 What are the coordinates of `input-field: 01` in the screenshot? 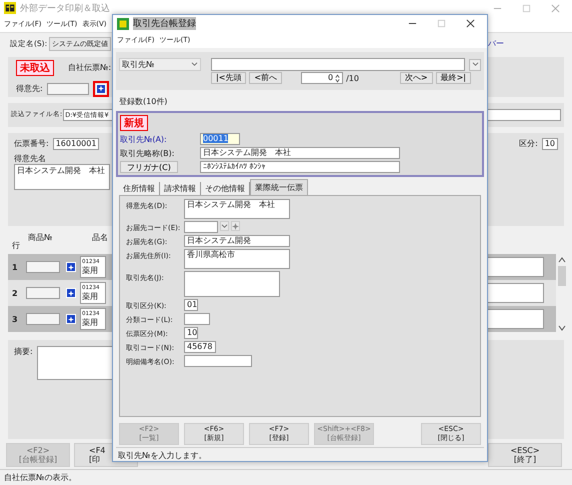 It's located at (191, 305).